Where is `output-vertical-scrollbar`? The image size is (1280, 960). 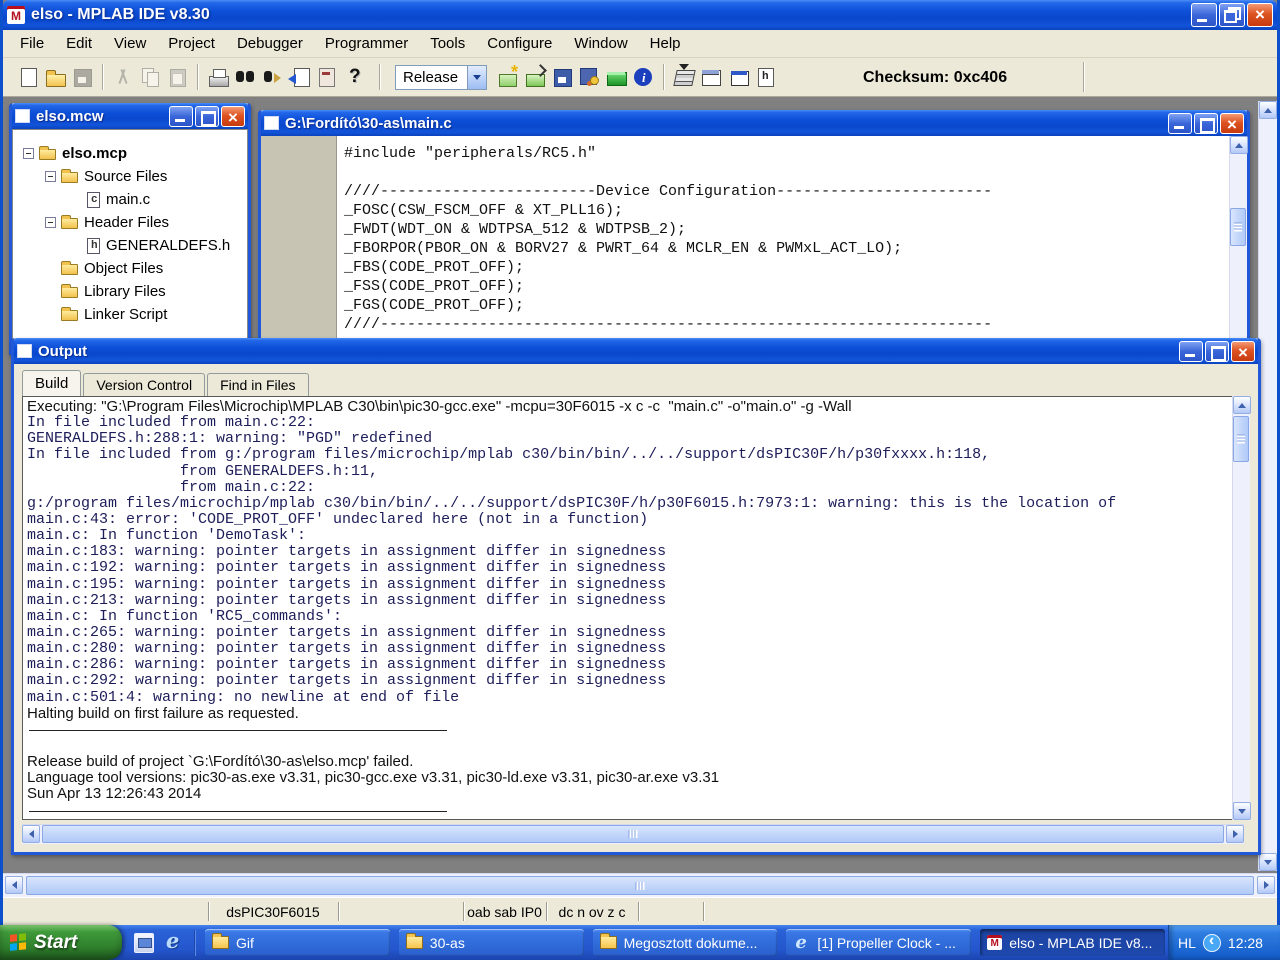 output-vertical-scrollbar is located at coordinates (1241, 608).